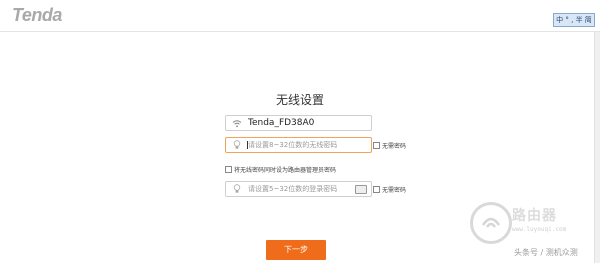  What do you see at coordinates (237, 123) in the screenshot?
I see `wifi-icon` at bounding box center [237, 123].